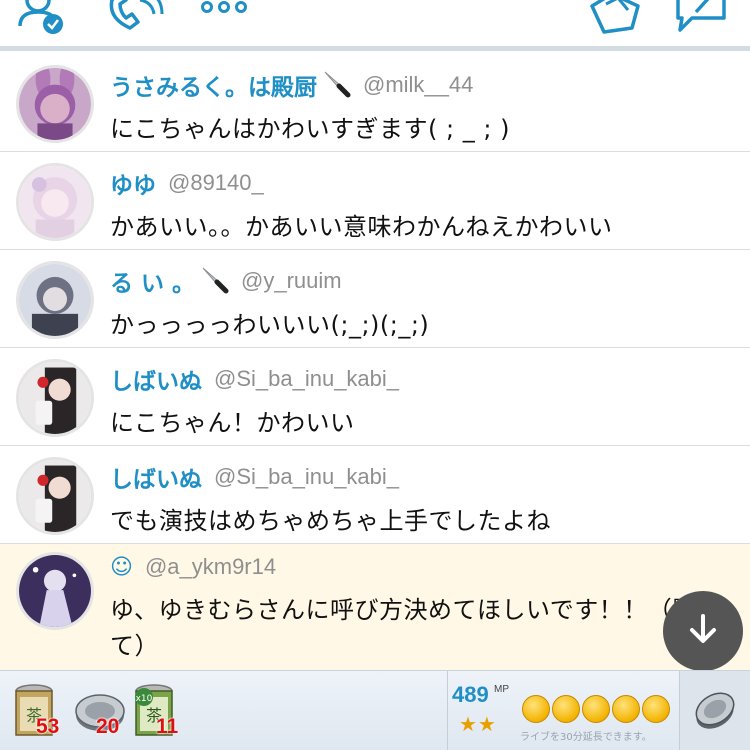 Image resolution: width=750 pixels, height=750 pixels. I want to click on toolbar-divider, so click(375, 48).